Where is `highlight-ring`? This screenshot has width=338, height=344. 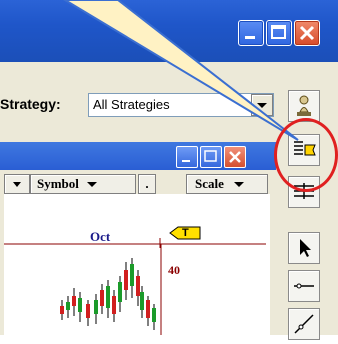 highlight-ring is located at coordinates (306, 155).